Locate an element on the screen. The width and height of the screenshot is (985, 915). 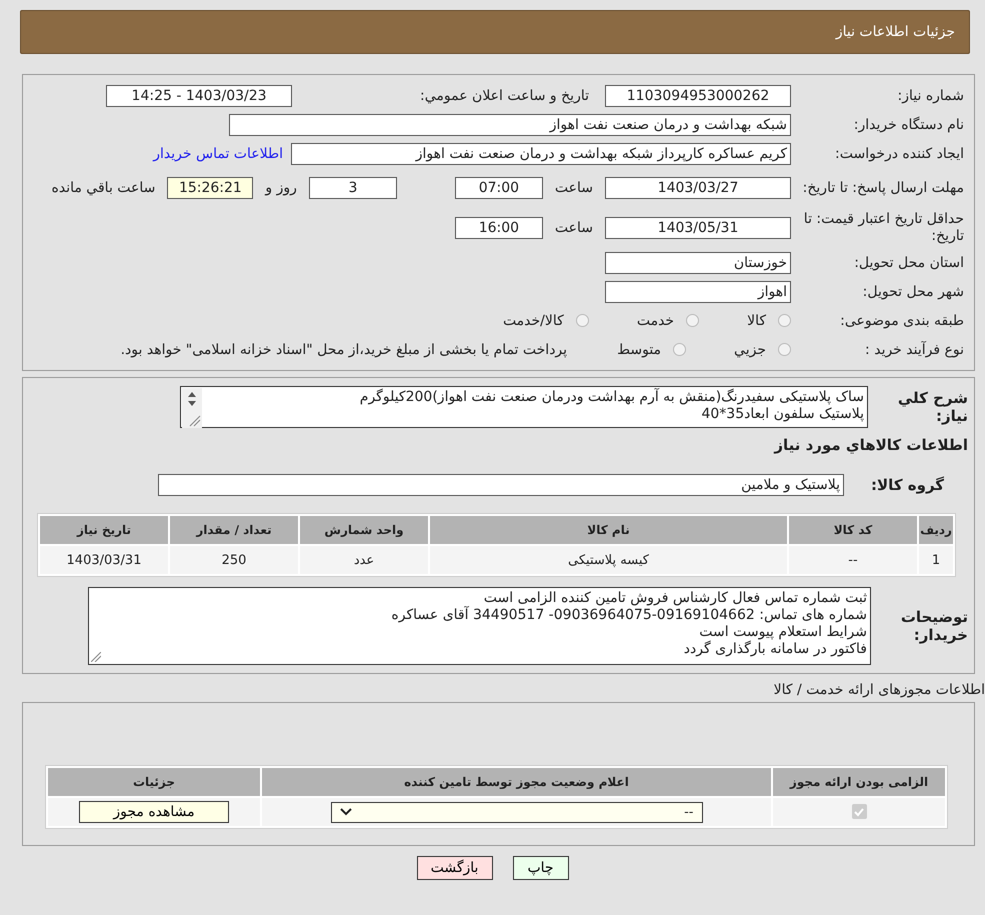
description-textarea: ساک پلاستیکی سفیدرنگ(منقش به آرم بهداشت ودرمان صنعت نفت اهواز)200کیلوگرم پلاستیک سلفون ابعاد35*40 is located at coordinates (524, 407).